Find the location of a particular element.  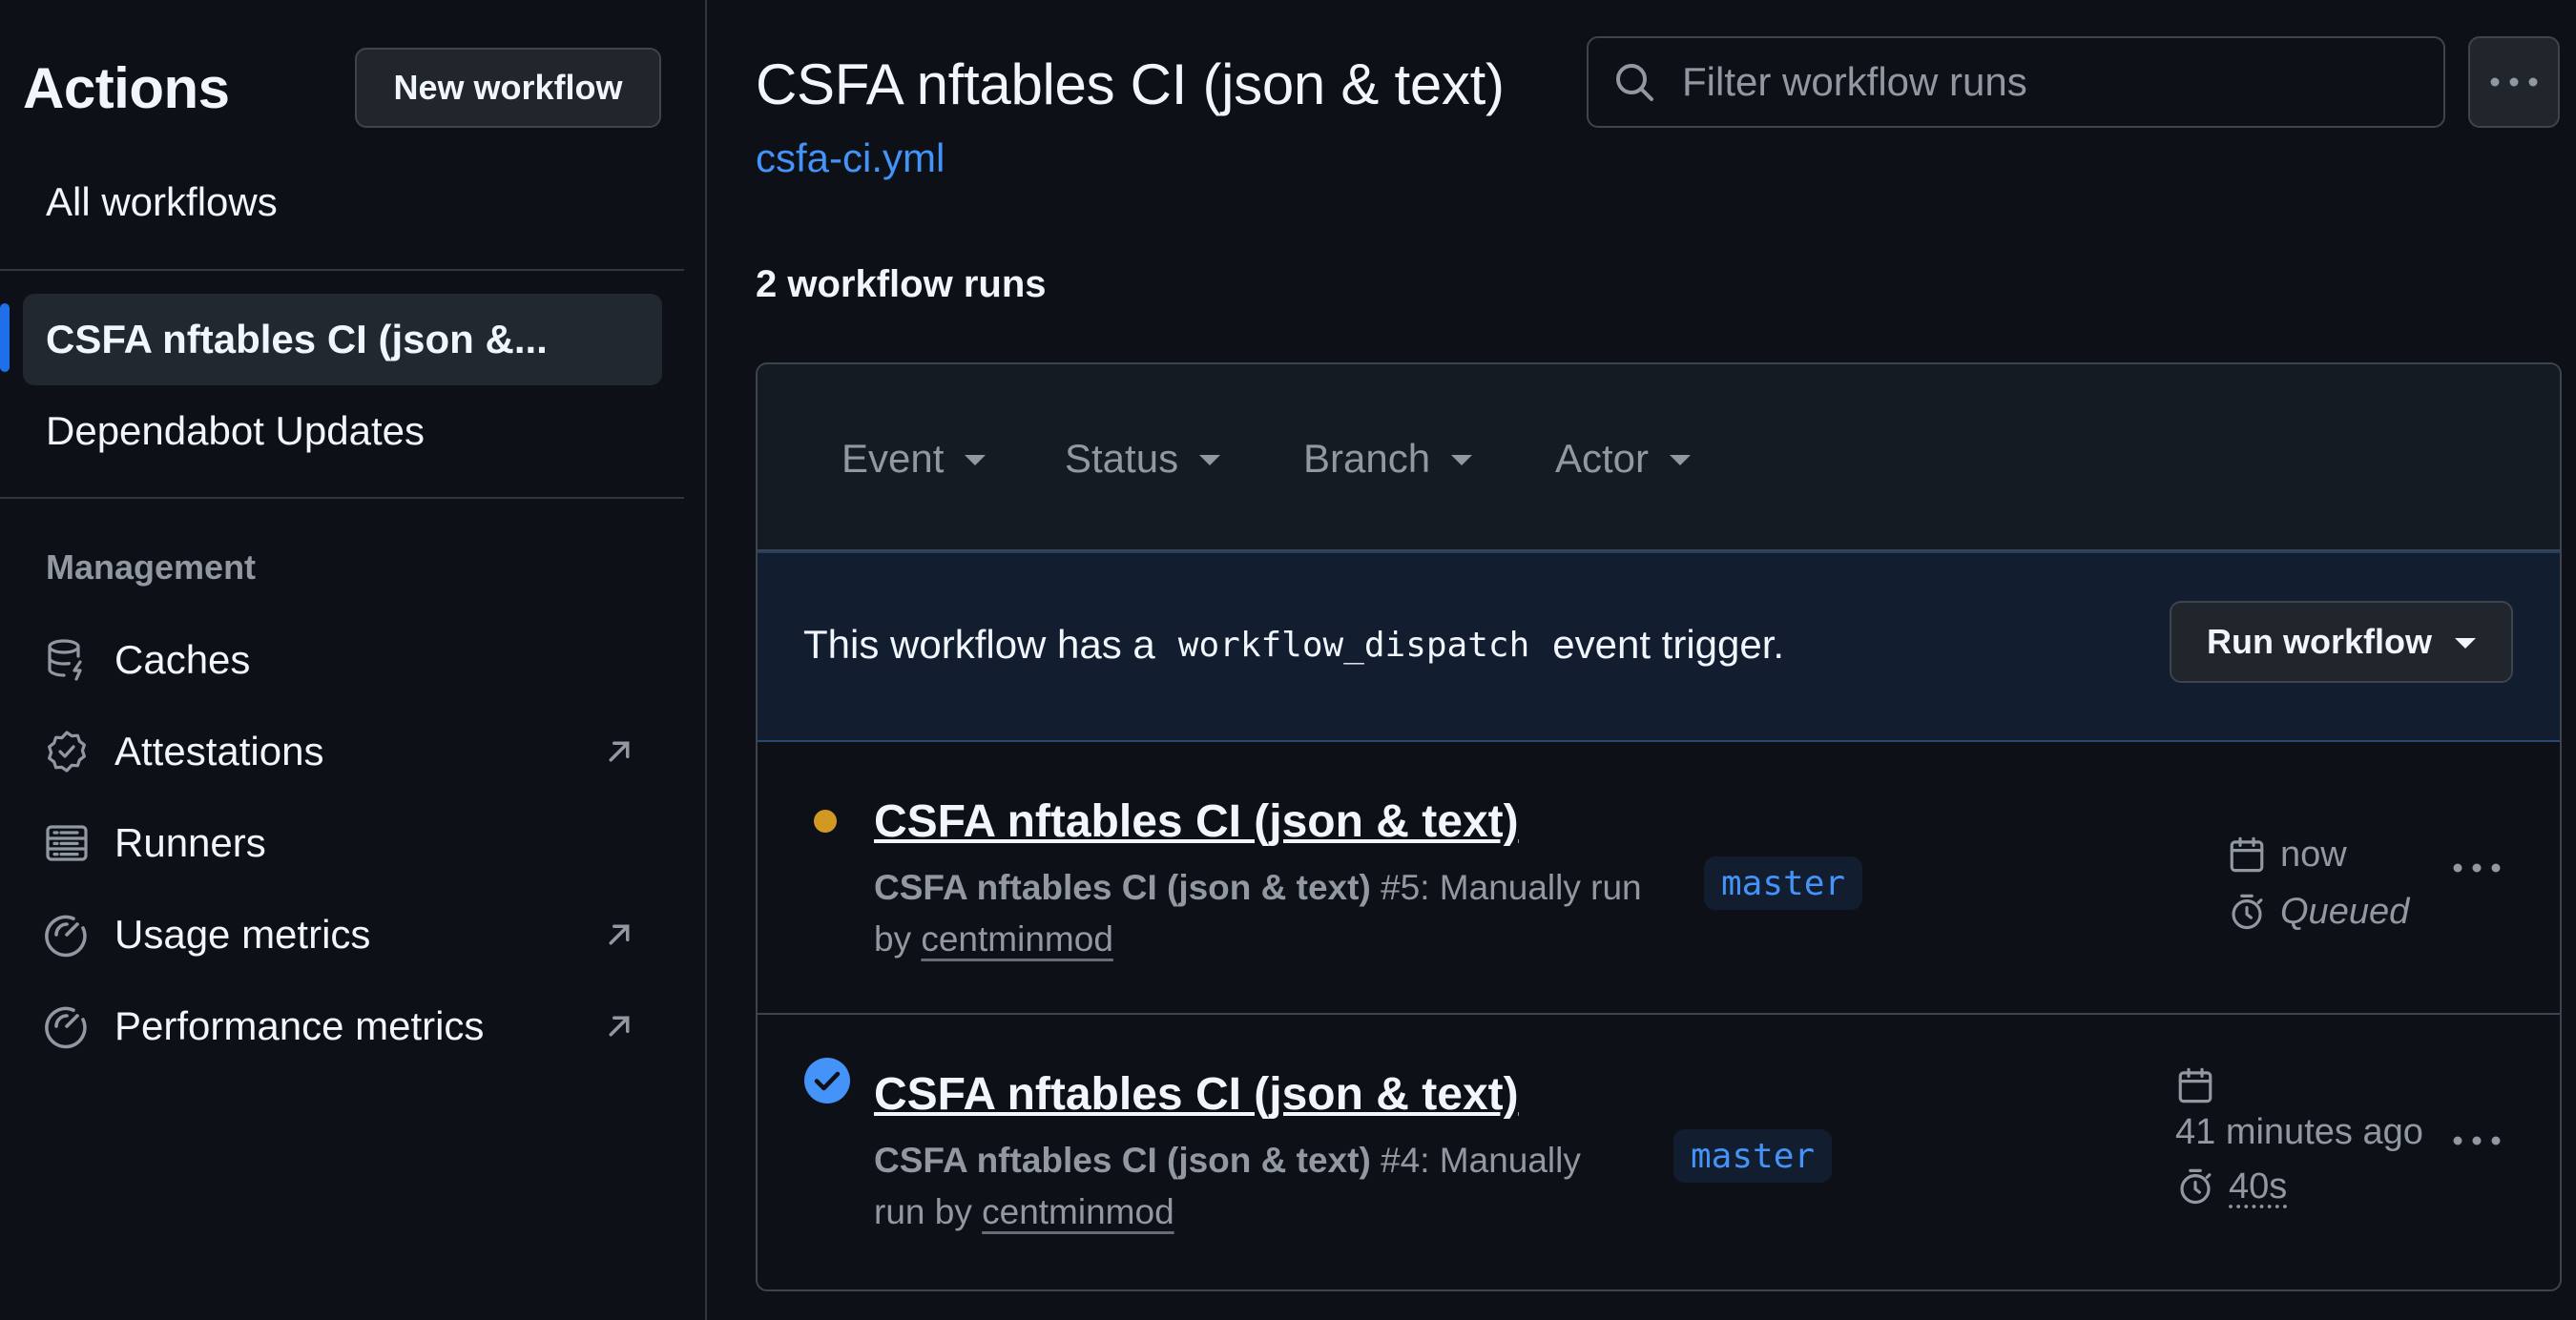

filter-branch: Branch is located at coordinates (1388, 459).